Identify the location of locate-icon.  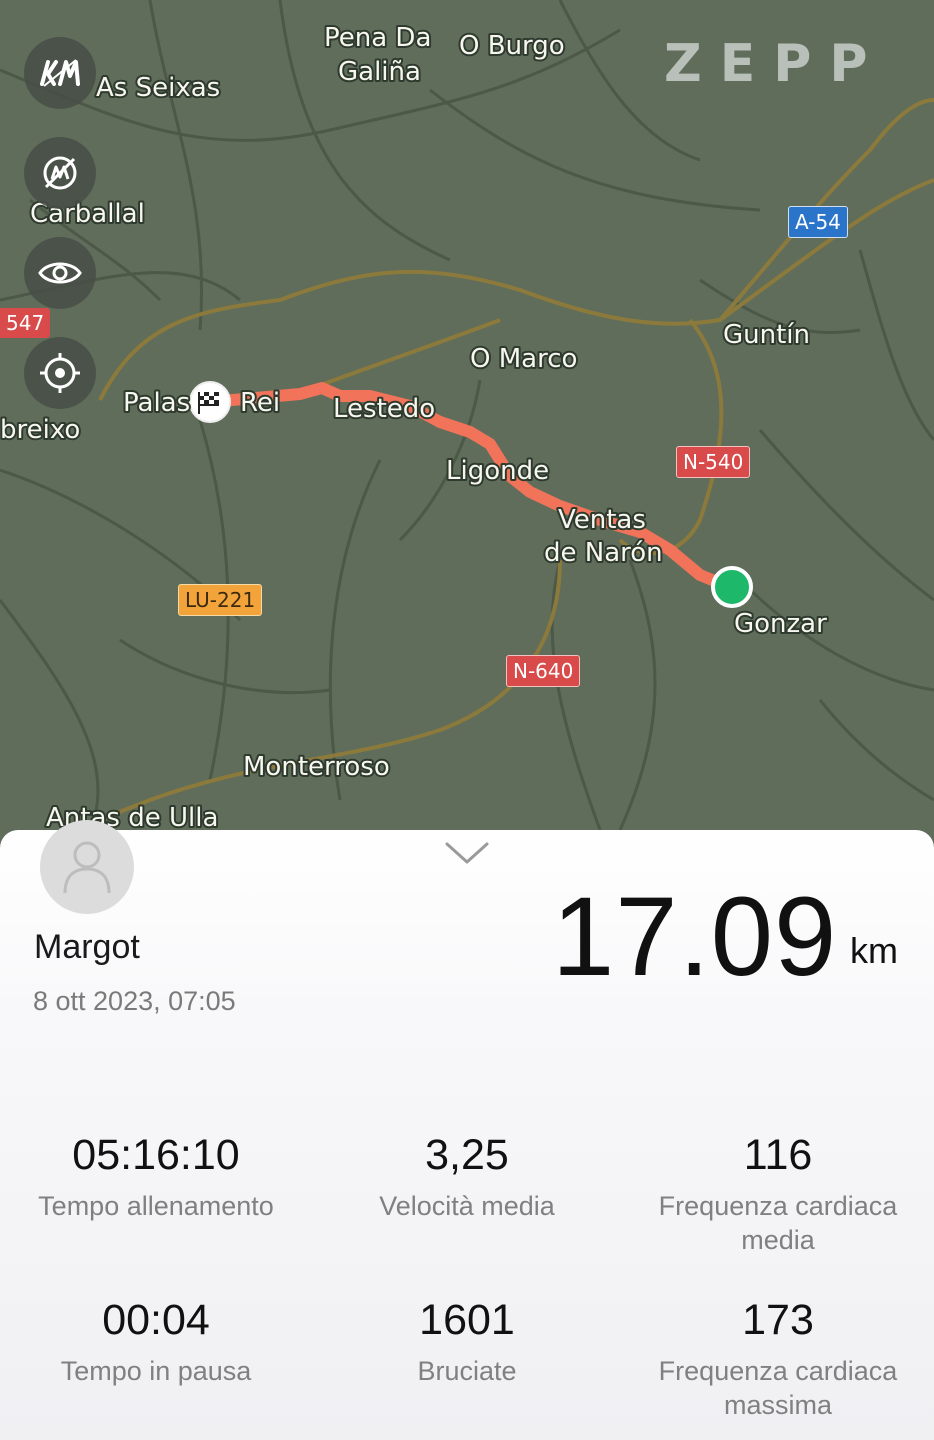
(60, 373).